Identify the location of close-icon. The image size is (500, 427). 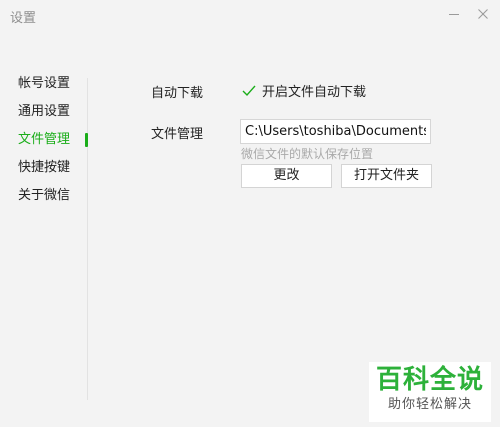
(483, 14).